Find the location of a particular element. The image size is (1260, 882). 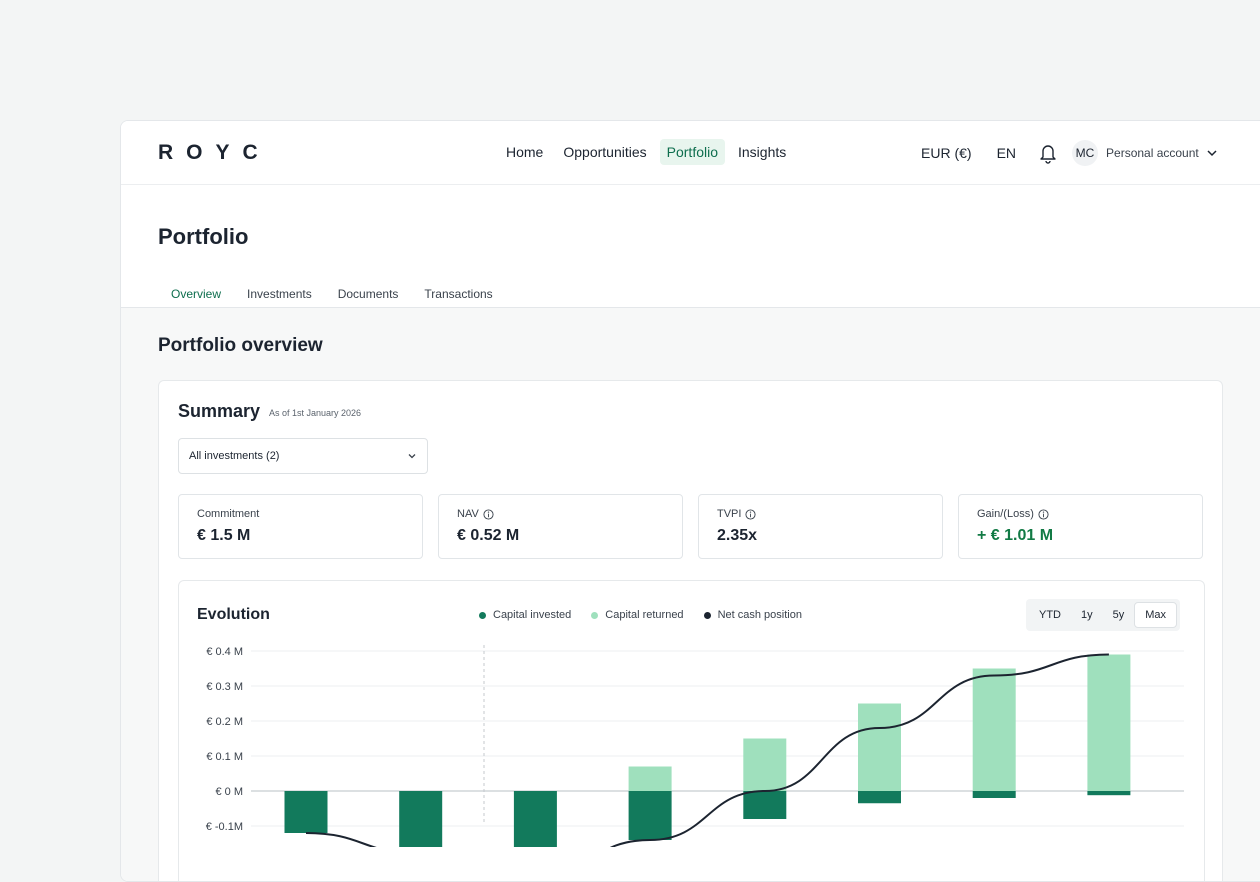

y-tick-label: € 0.3 M is located at coordinates (224, 687).